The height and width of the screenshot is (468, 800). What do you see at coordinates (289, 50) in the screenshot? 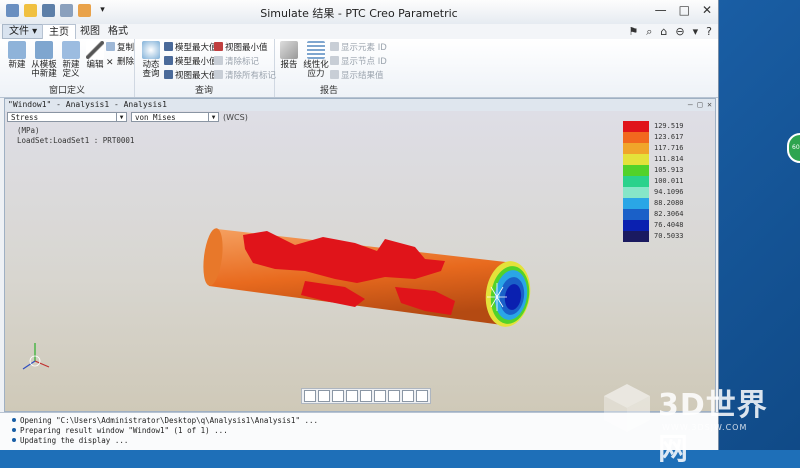
I see `report-icon` at bounding box center [289, 50].